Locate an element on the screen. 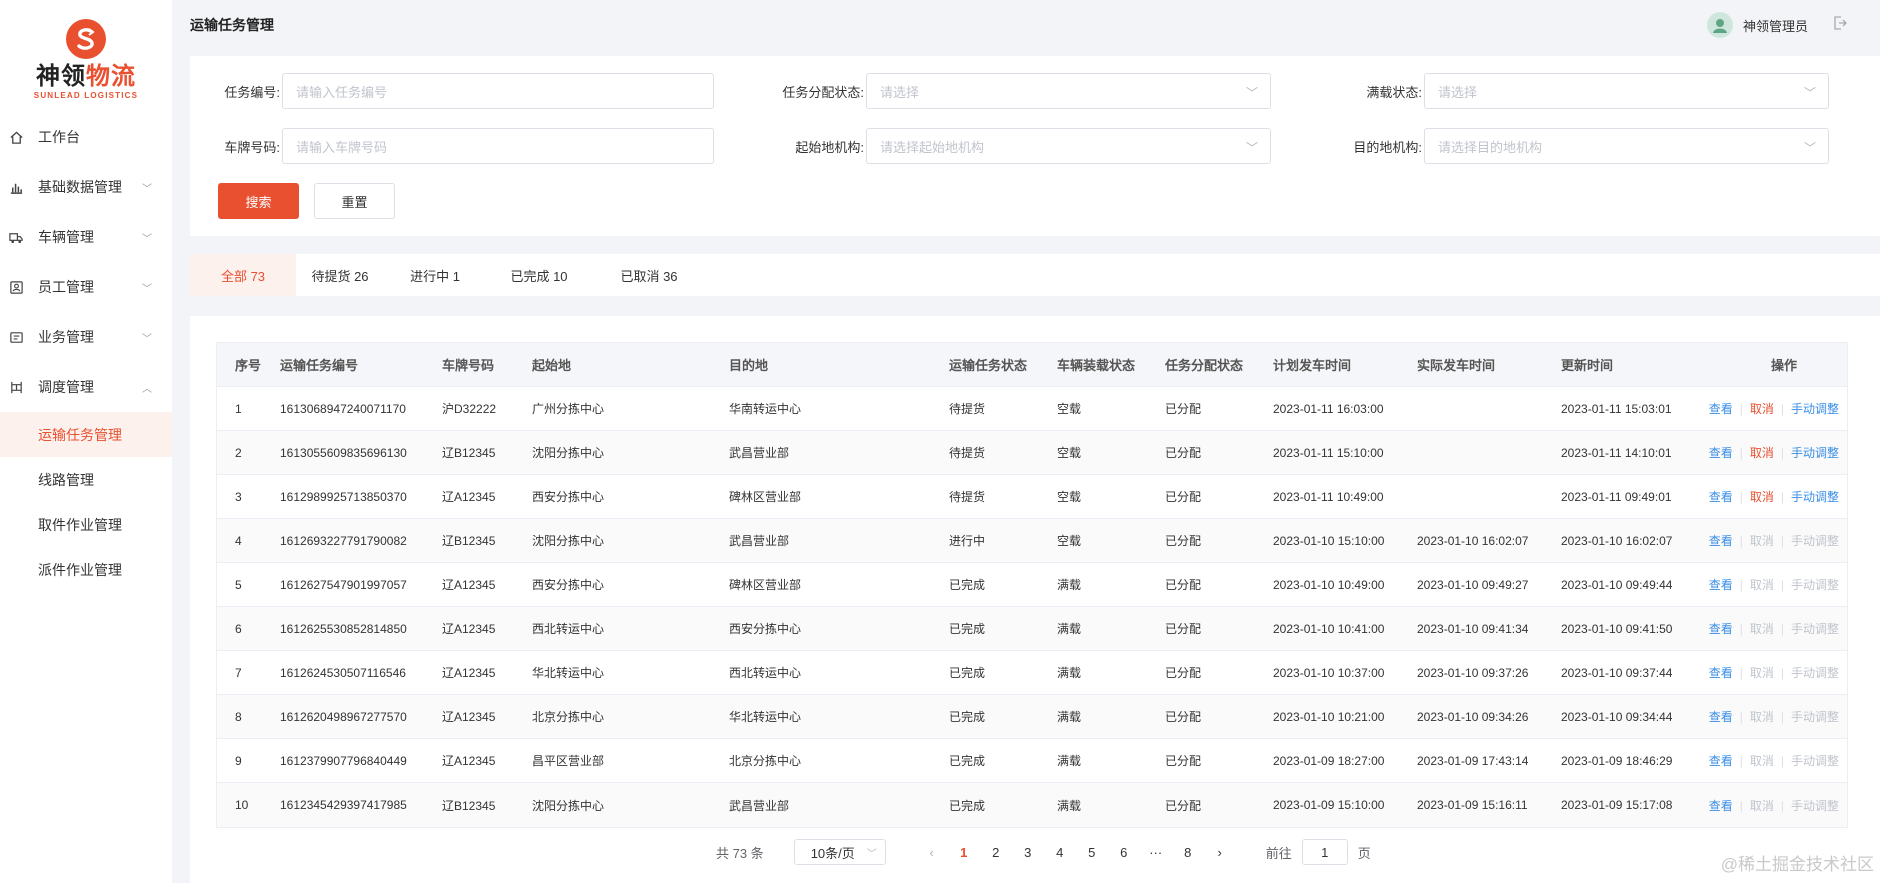  page-button: 1 is located at coordinates (964, 852).